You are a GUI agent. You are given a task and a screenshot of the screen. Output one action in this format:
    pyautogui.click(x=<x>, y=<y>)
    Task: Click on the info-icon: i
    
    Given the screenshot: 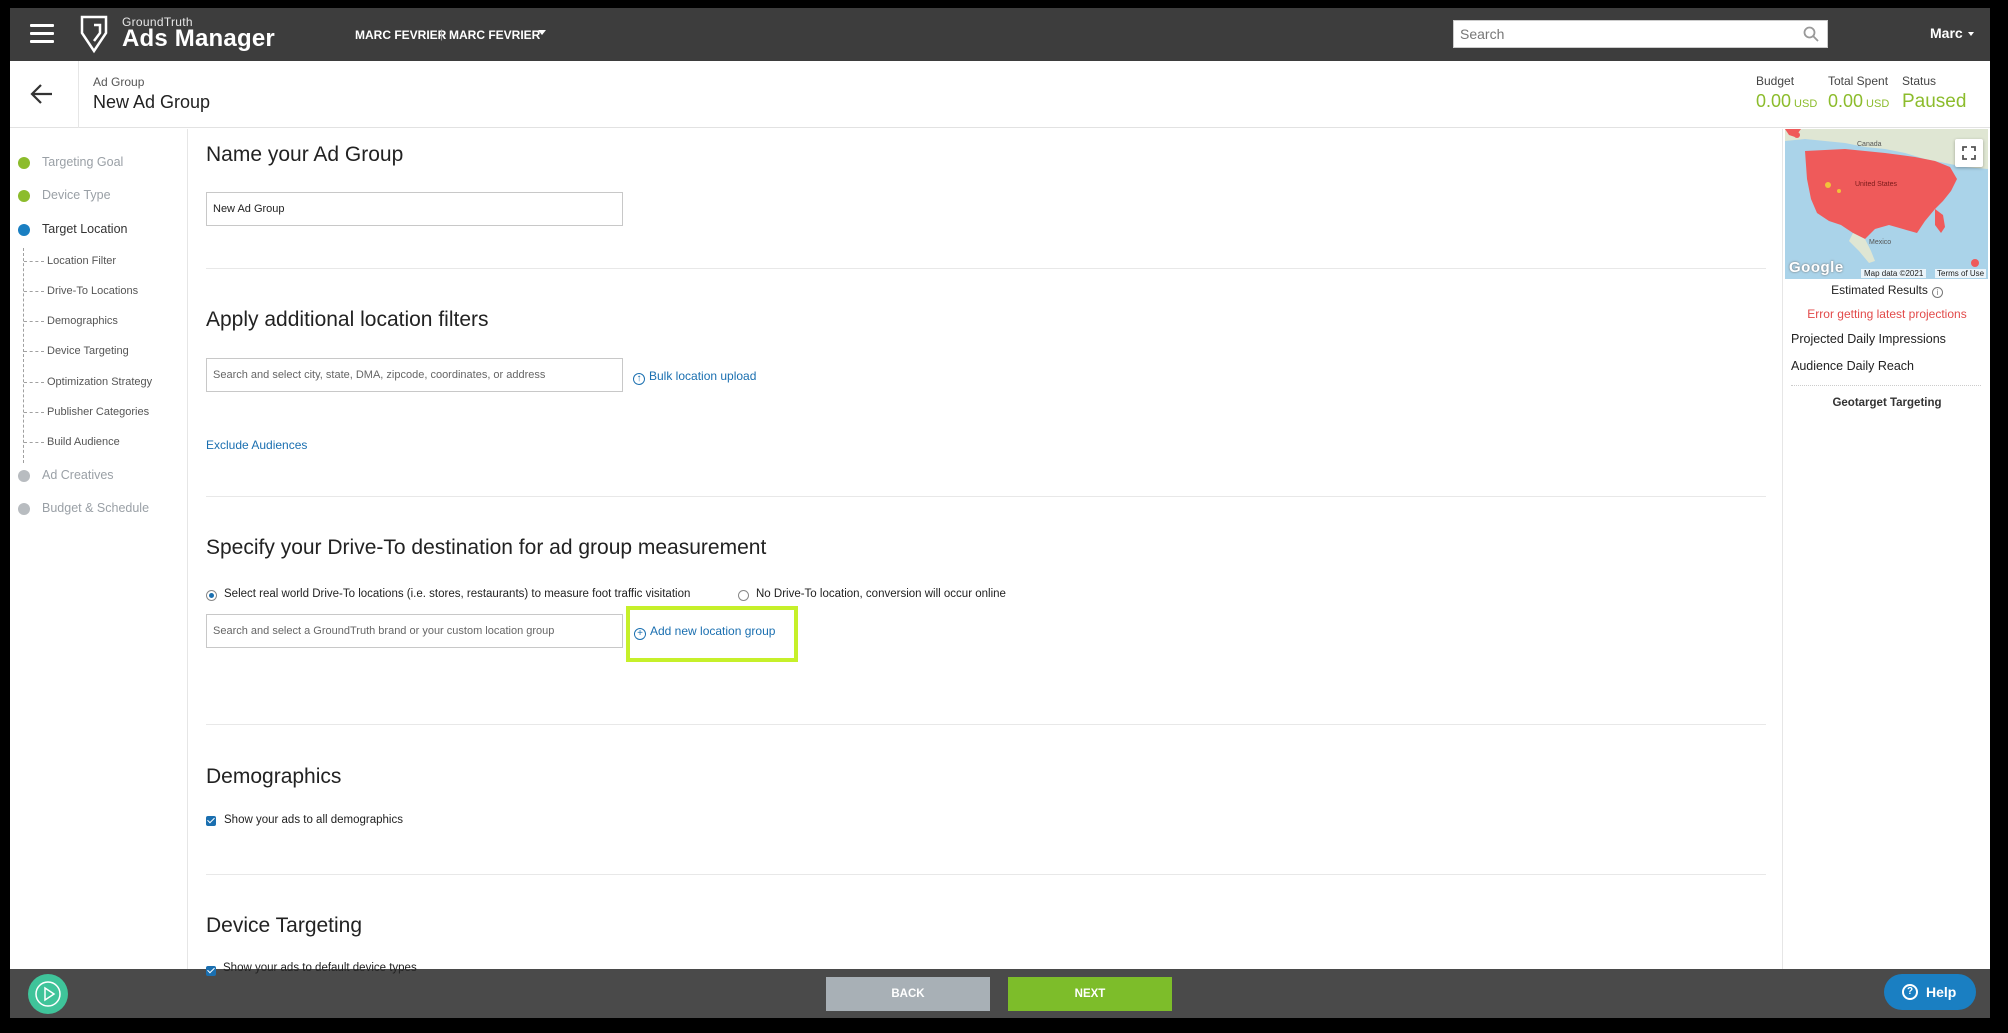 What is the action you would take?
    pyautogui.click(x=1937, y=292)
    